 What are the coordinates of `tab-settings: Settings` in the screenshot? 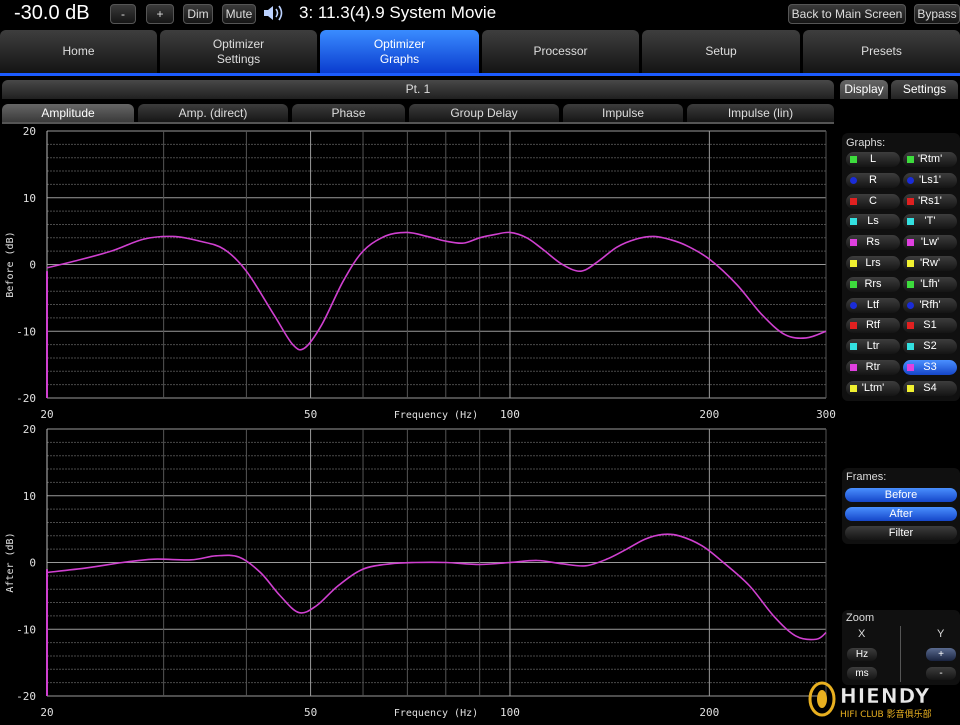 It's located at (924, 89).